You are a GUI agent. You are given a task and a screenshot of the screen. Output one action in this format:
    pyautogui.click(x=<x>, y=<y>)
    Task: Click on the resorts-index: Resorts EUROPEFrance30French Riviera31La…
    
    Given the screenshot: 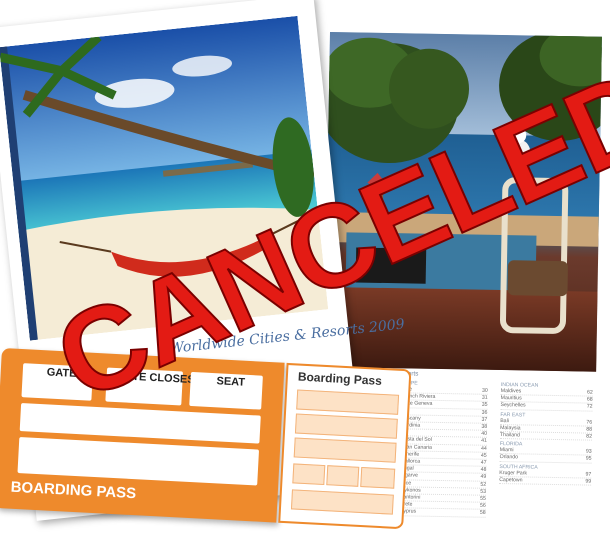 What is the action you would take?
    pyautogui.click(x=490, y=455)
    